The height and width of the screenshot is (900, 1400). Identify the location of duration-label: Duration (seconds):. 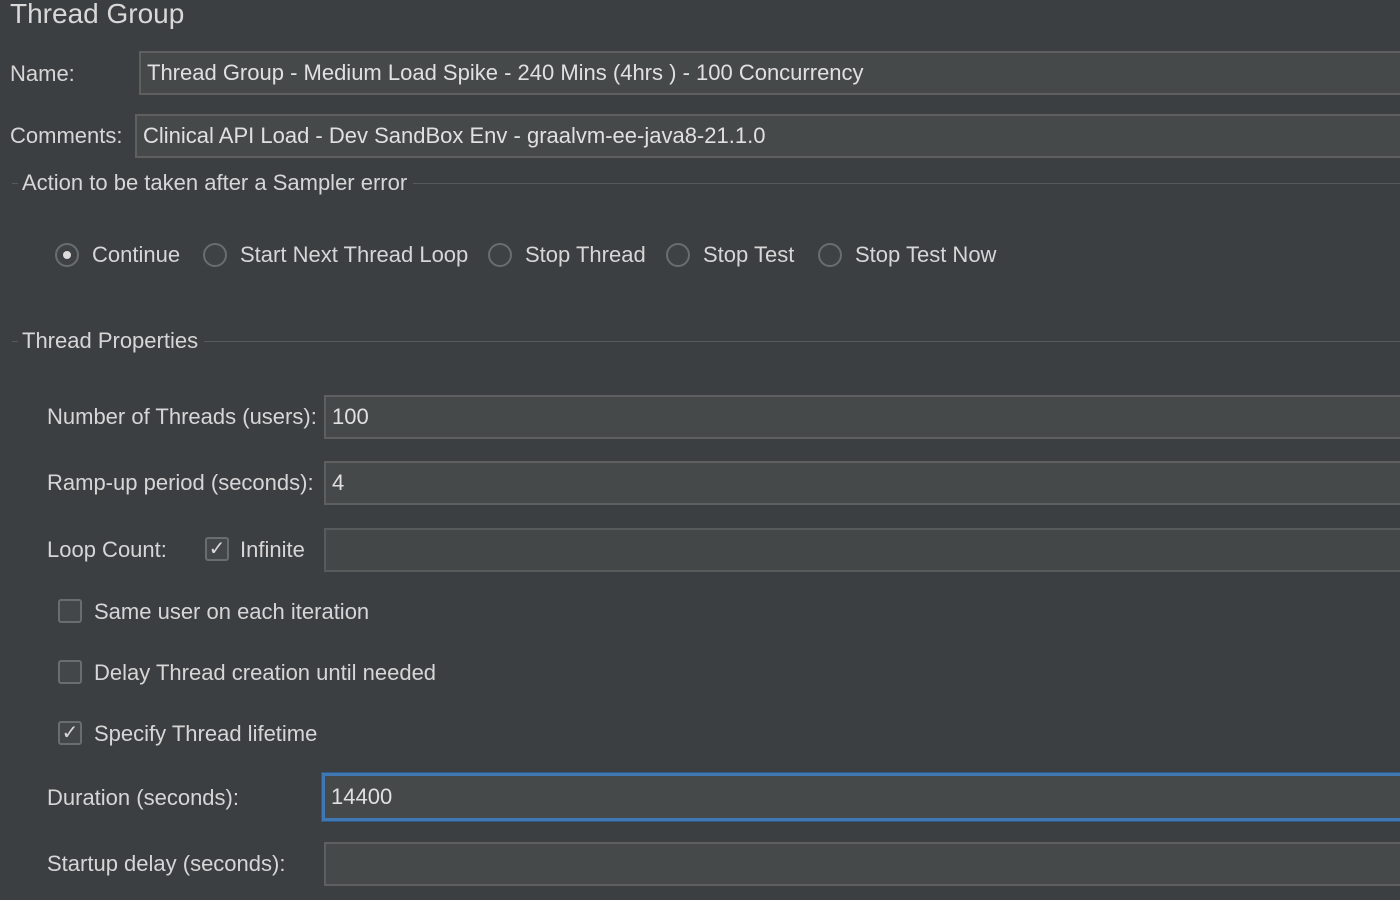
(143, 797).